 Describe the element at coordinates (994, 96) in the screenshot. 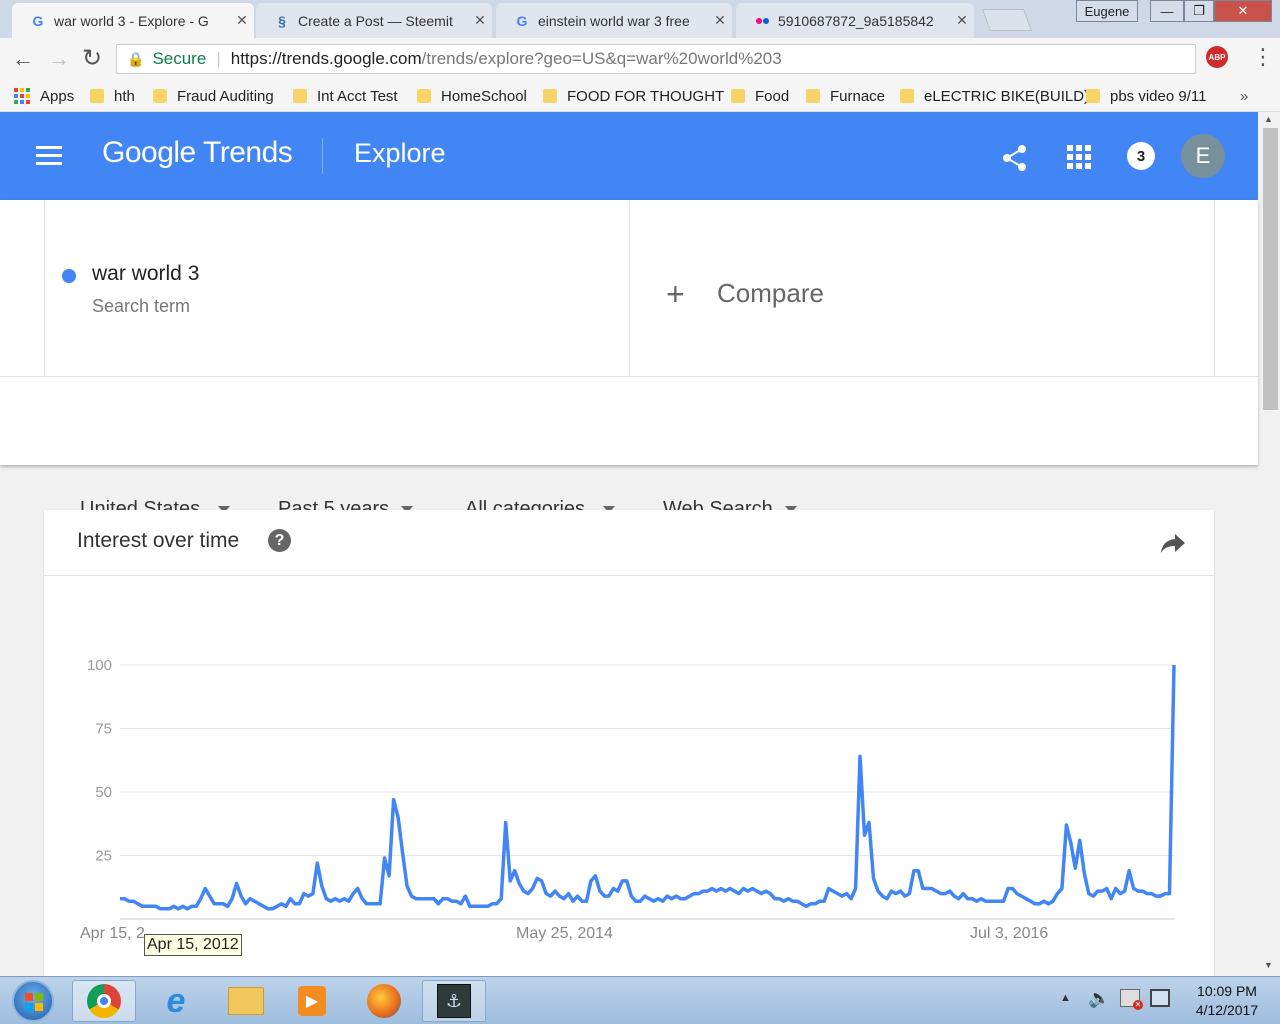

I see `bookmark-folder: eLECTRIC BIKE(BUILD)` at that location.